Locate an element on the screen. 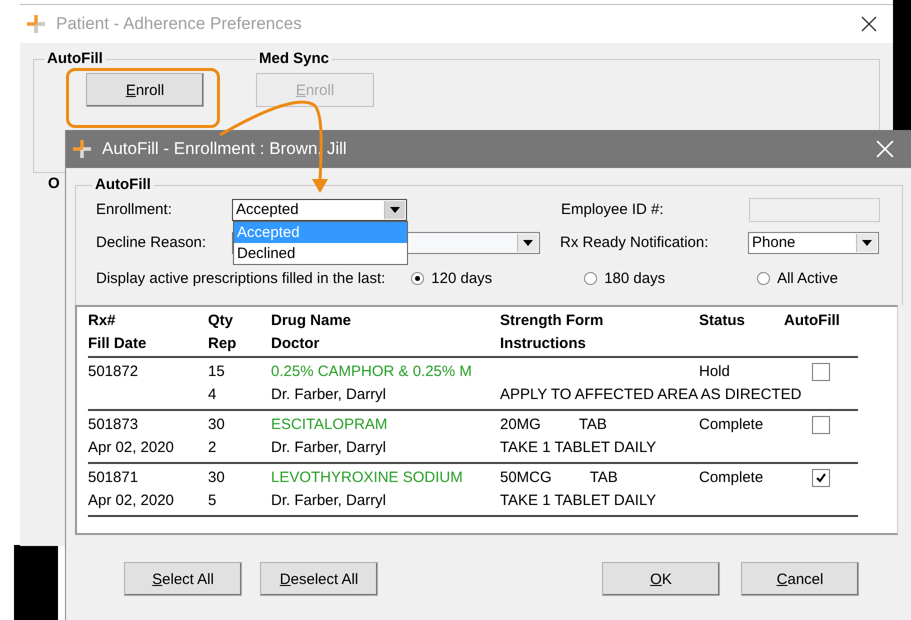 This screenshot has width=911, height=620. dialog-button: OK is located at coordinates (661, 579).